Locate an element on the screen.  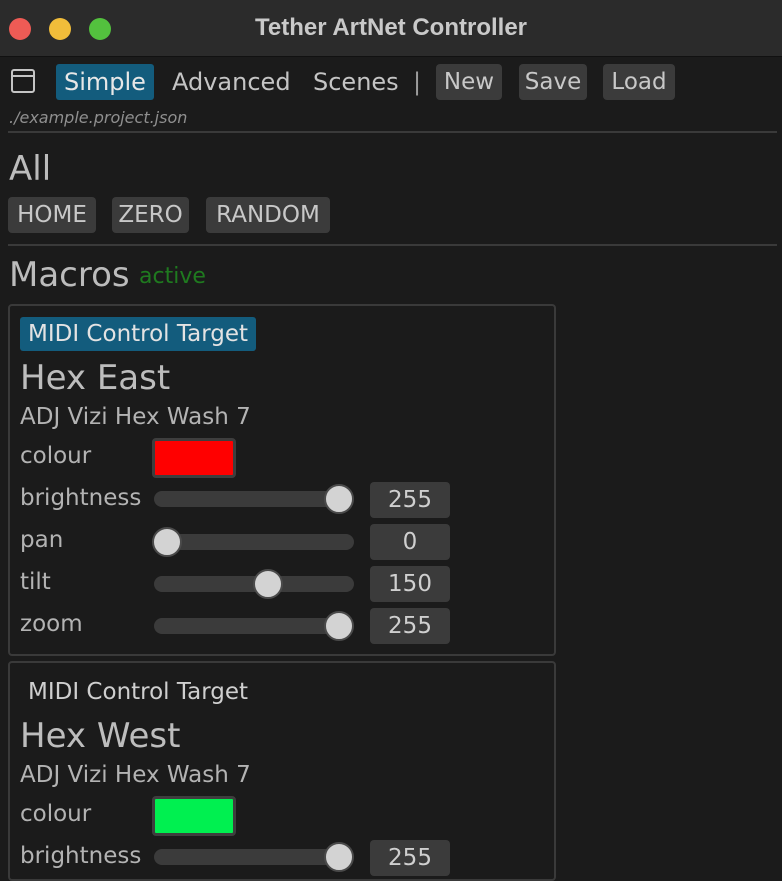
home-button: HOME is located at coordinates (52, 215).